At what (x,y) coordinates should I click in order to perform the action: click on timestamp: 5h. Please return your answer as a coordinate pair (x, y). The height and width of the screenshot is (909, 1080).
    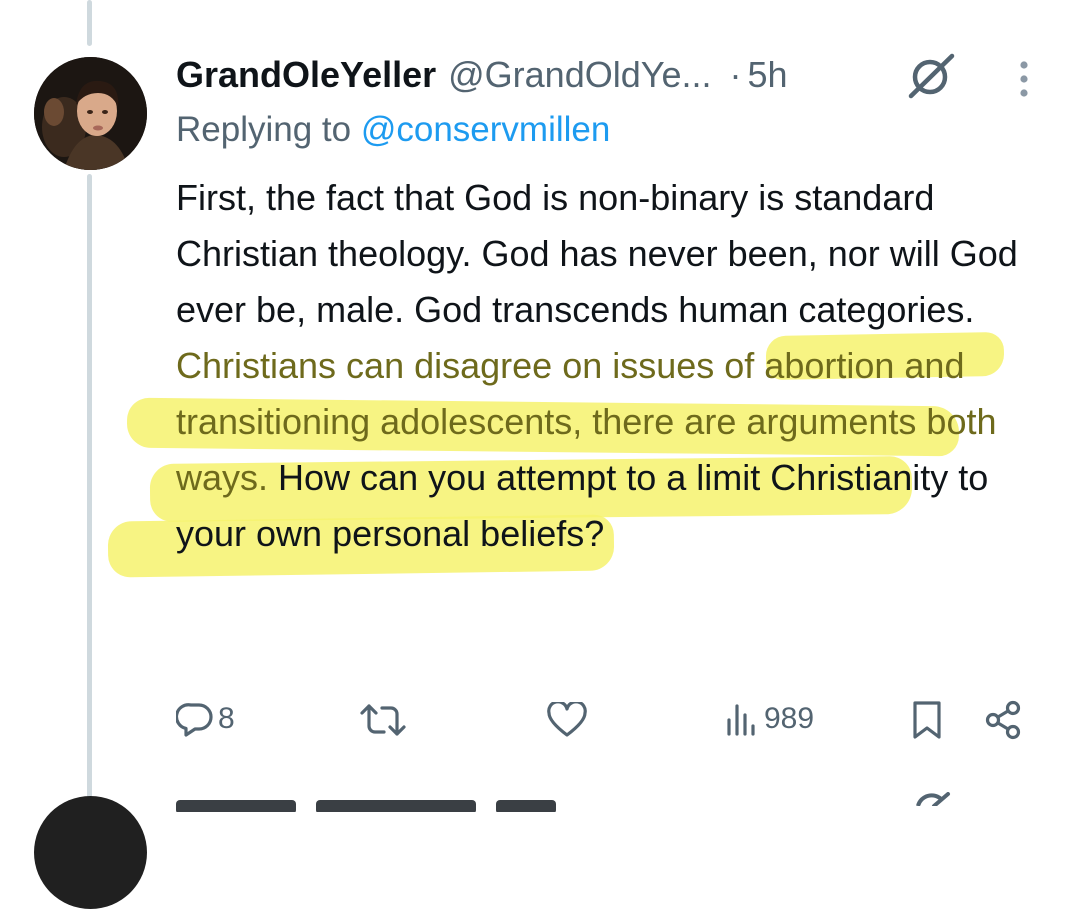
    Looking at the image, I should click on (767, 75).